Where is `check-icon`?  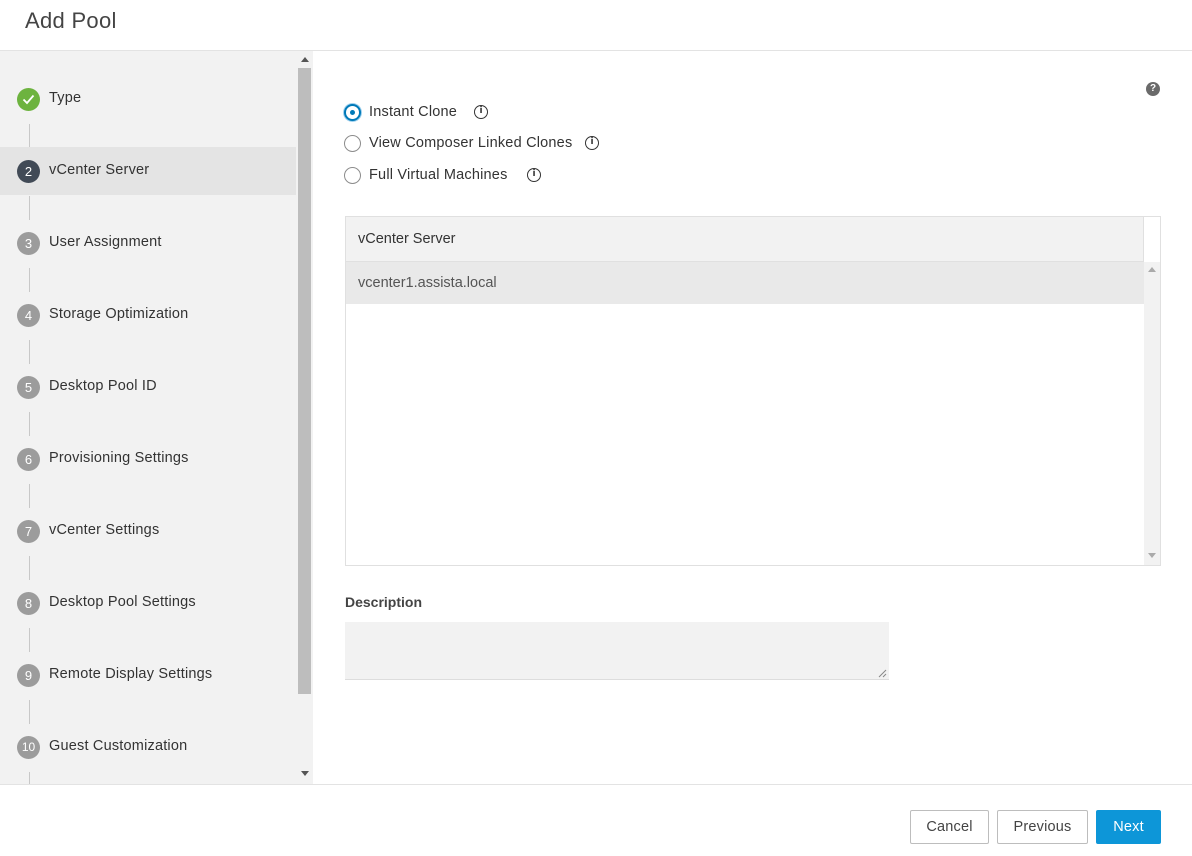 check-icon is located at coordinates (28, 99).